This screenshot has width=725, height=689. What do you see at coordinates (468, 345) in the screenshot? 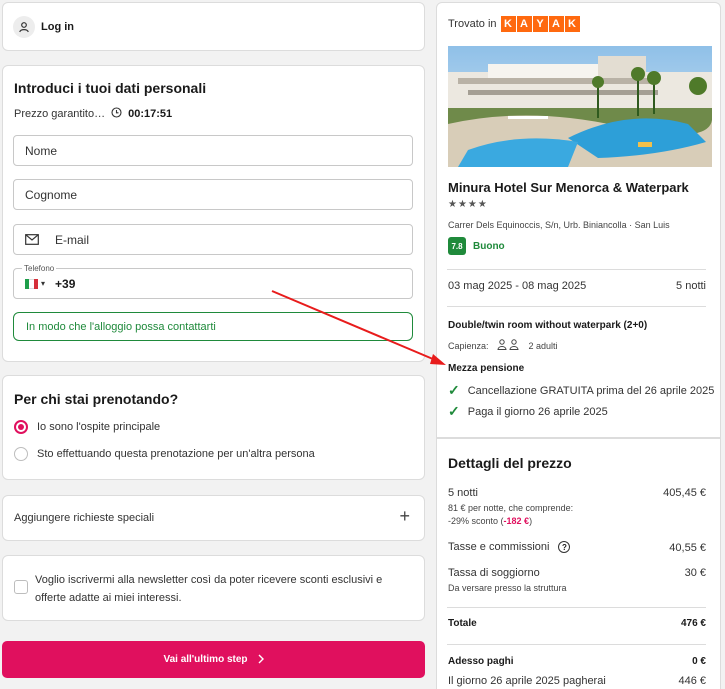
I see `capacity-label: Capienza:` at bounding box center [468, 345].